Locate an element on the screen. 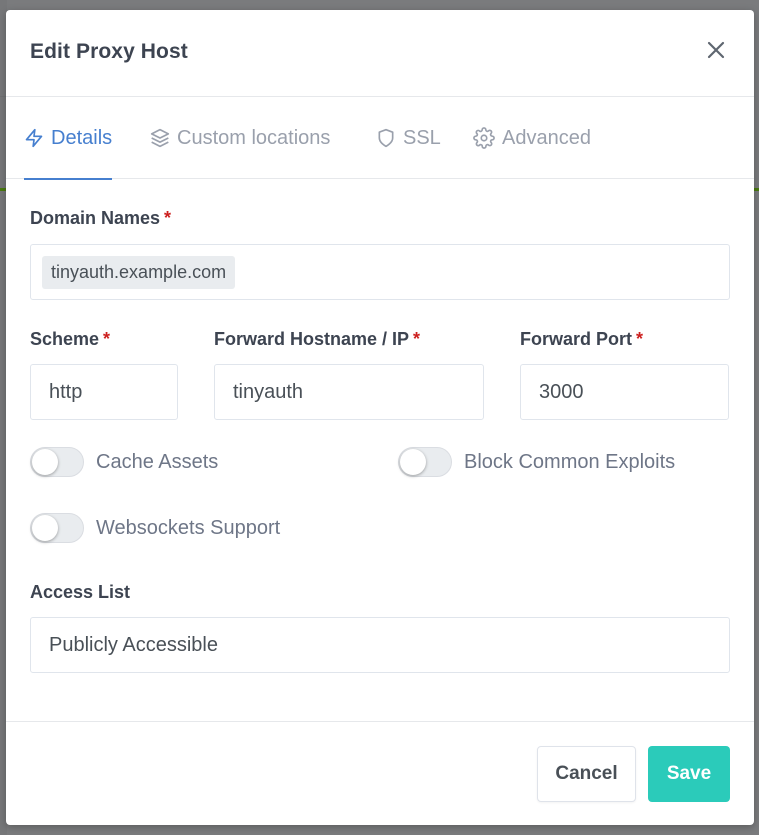  tab-ssl: SSL is located at coordinates (408, 138).